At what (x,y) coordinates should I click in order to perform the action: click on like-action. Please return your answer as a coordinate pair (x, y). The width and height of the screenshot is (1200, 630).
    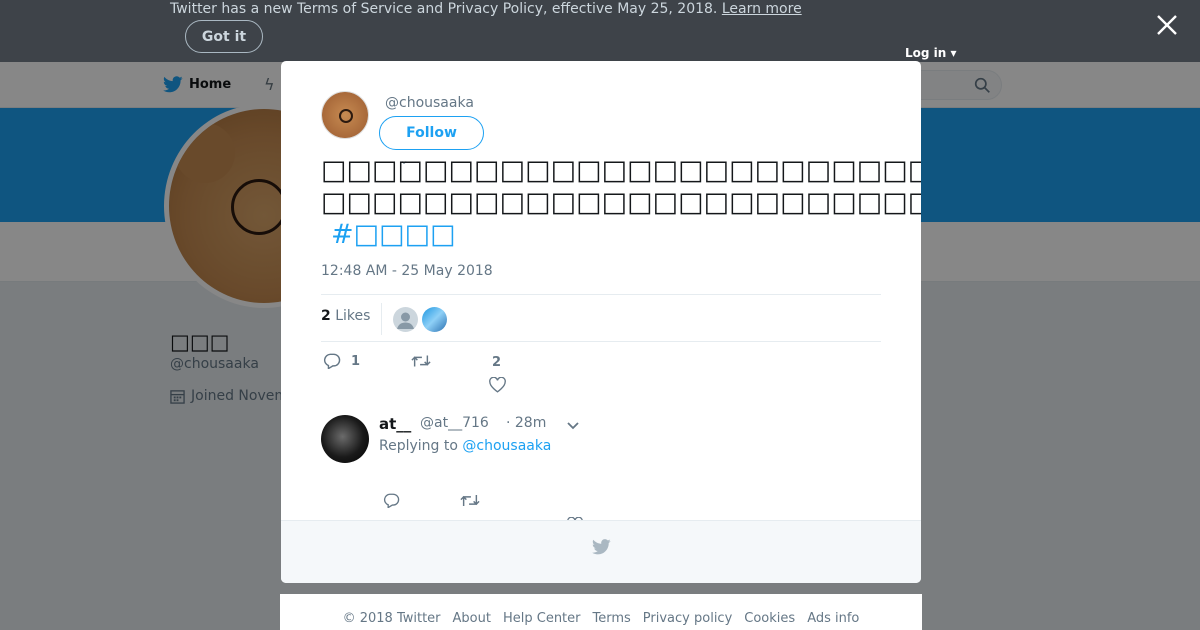
    Looking at the image, I should click on (497, 385).